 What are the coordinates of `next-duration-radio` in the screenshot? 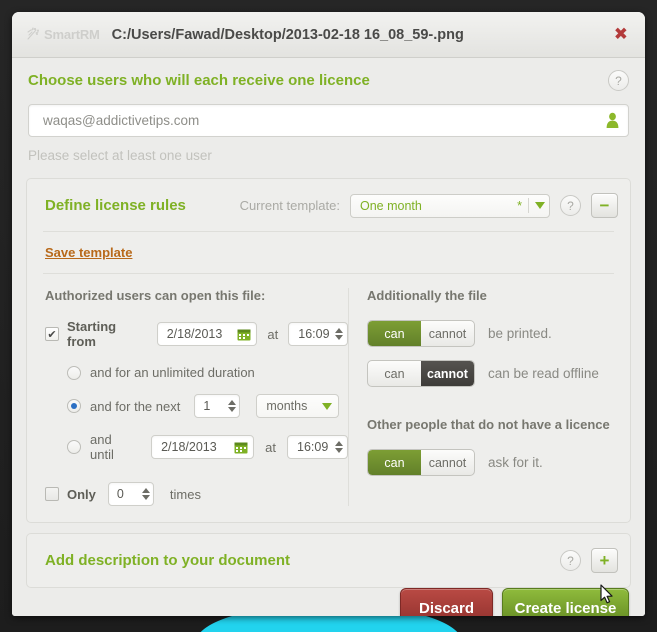 It's located at (74, 406).